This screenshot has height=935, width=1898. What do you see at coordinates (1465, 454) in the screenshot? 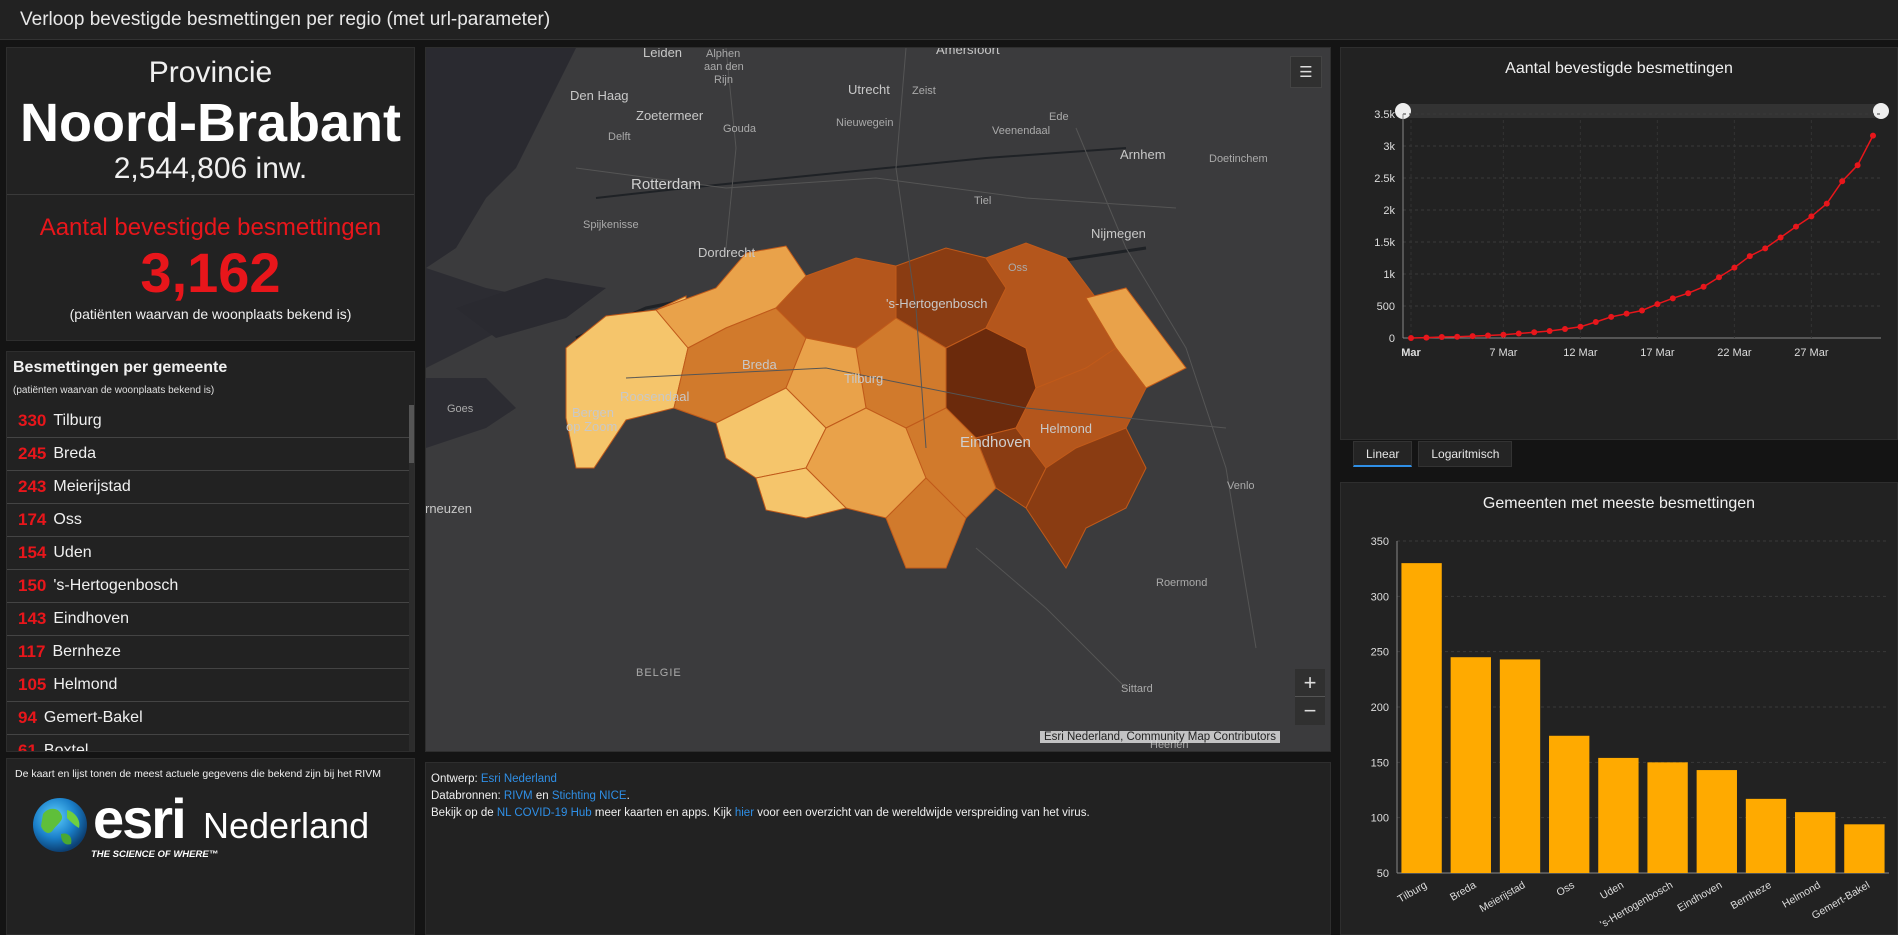
I see `tab-logarithmic: Logaritmisch` at bounding box center [1465, 454].